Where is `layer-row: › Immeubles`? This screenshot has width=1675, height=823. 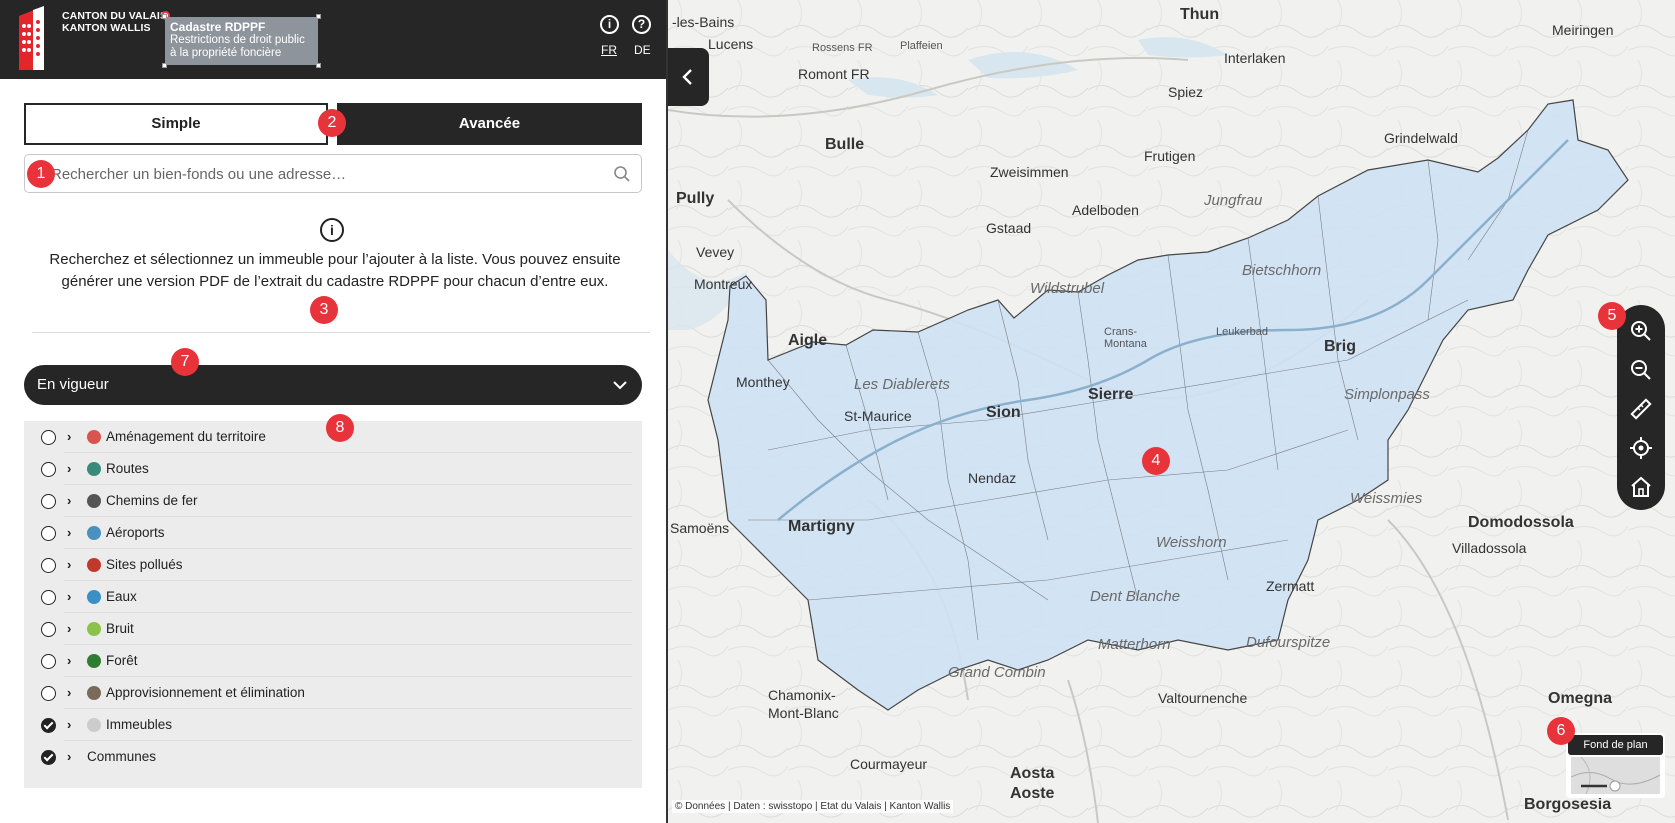 layer-row: › Immeubles is located at coordinates (333, 725).